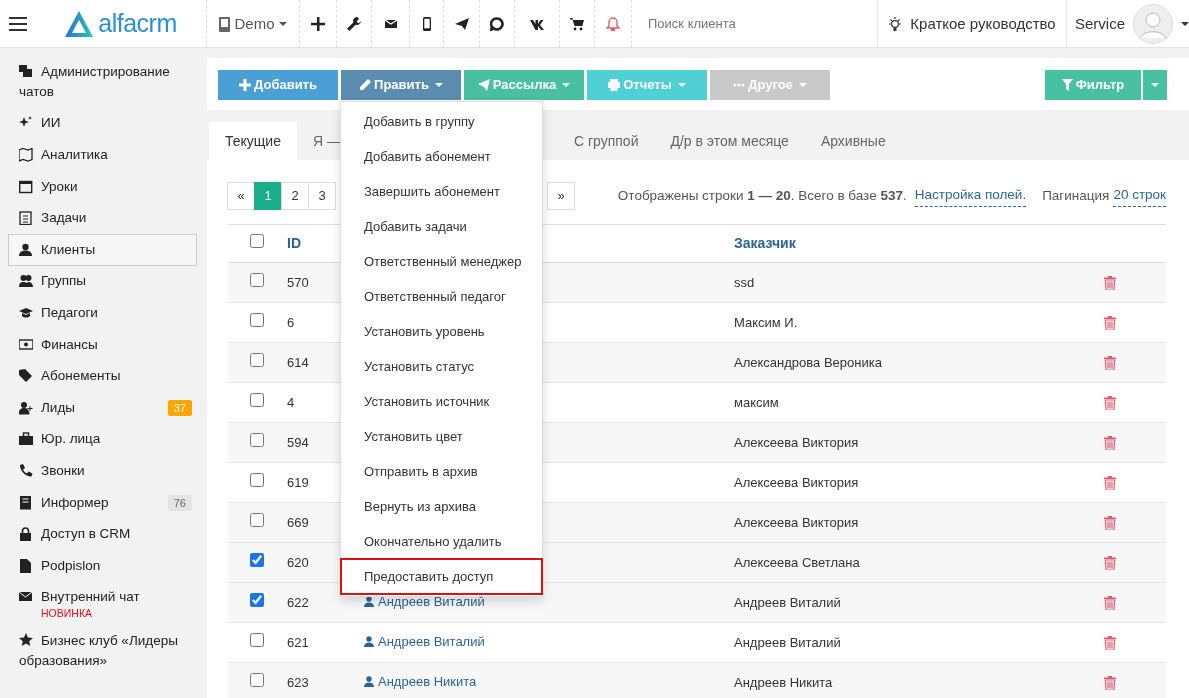  What do you see at coordinates (441, 366) in the screenshot?
I see `menu-item: Установить статус` at bounding box center [441, 366].